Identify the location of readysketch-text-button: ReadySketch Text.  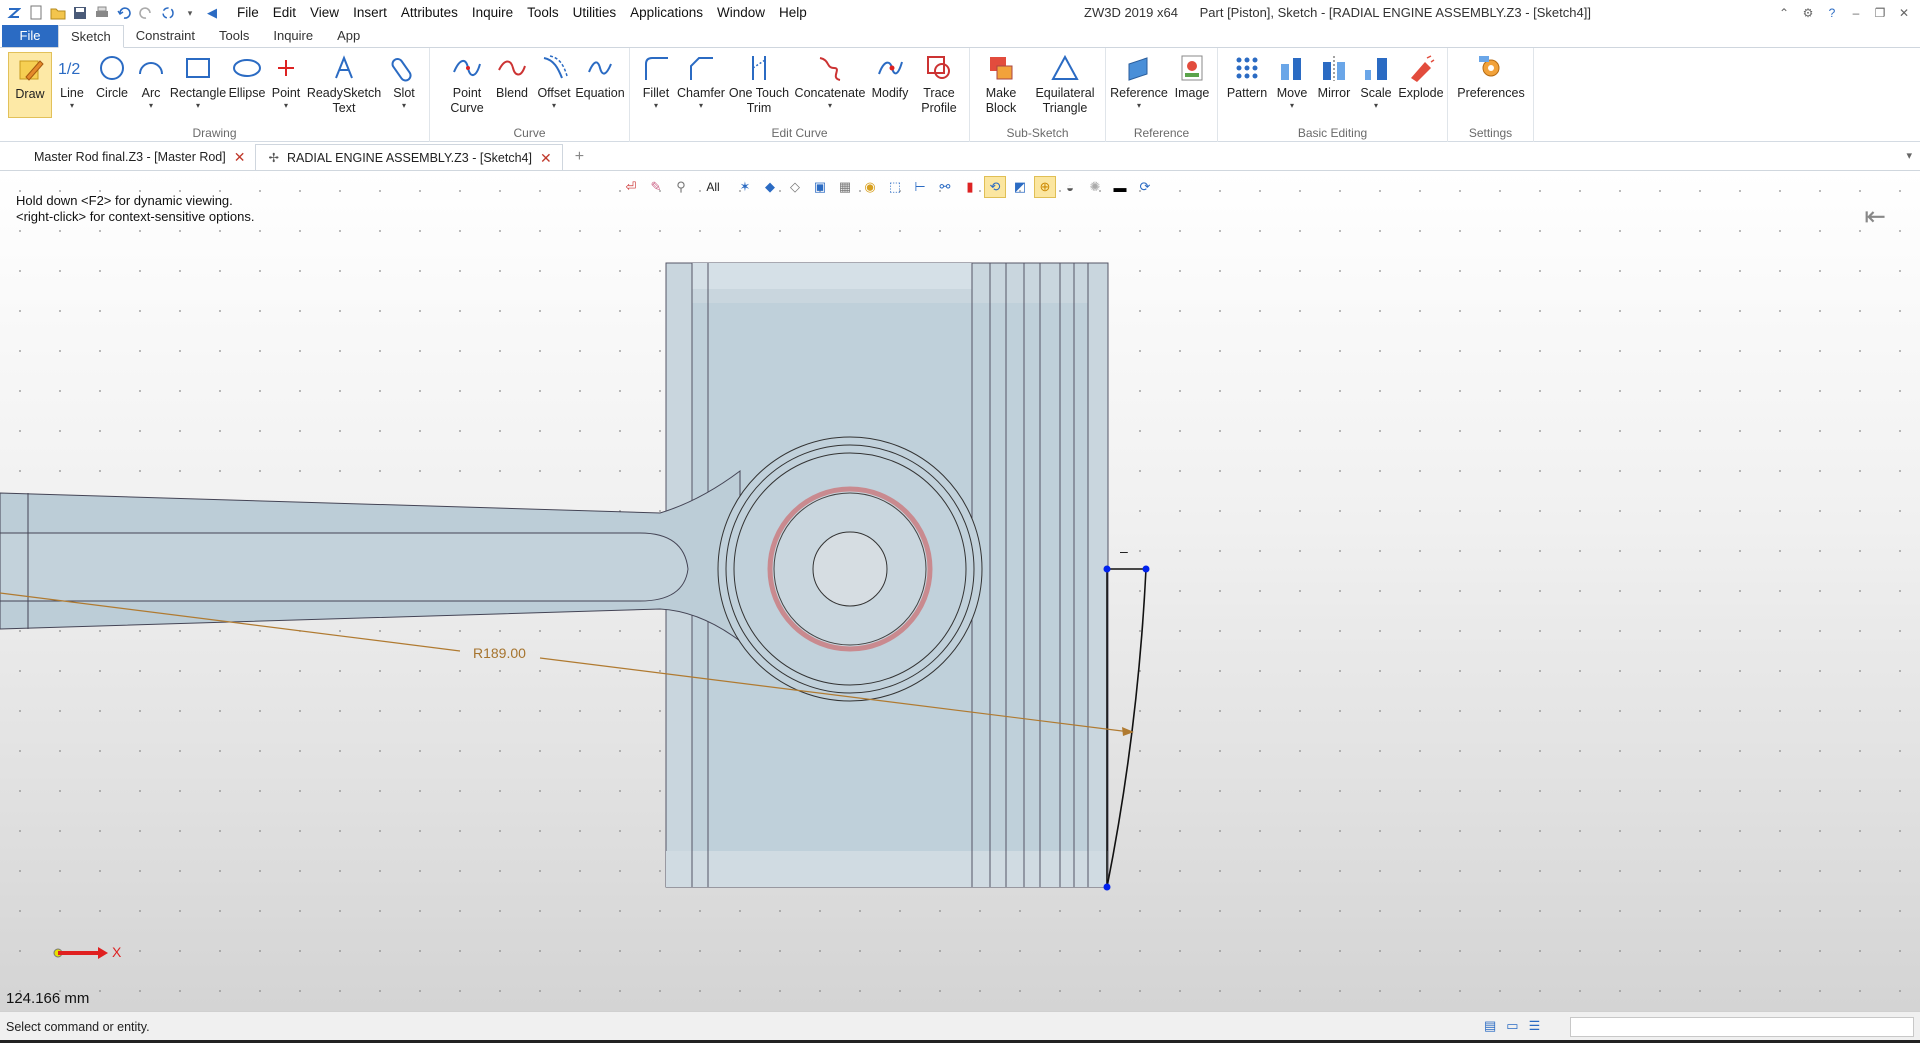
(344, 84).